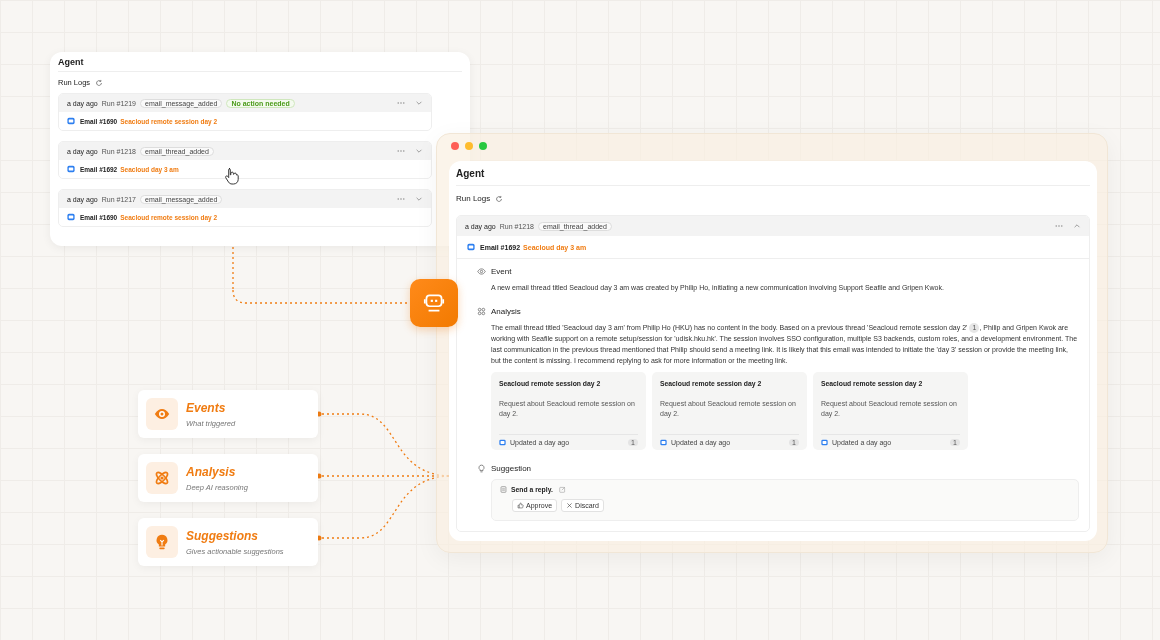 This screenshot has height=640, width=1160. Describe the element at coordinates (562, 490) in the screenshot. I see `edit-icon` at that location.